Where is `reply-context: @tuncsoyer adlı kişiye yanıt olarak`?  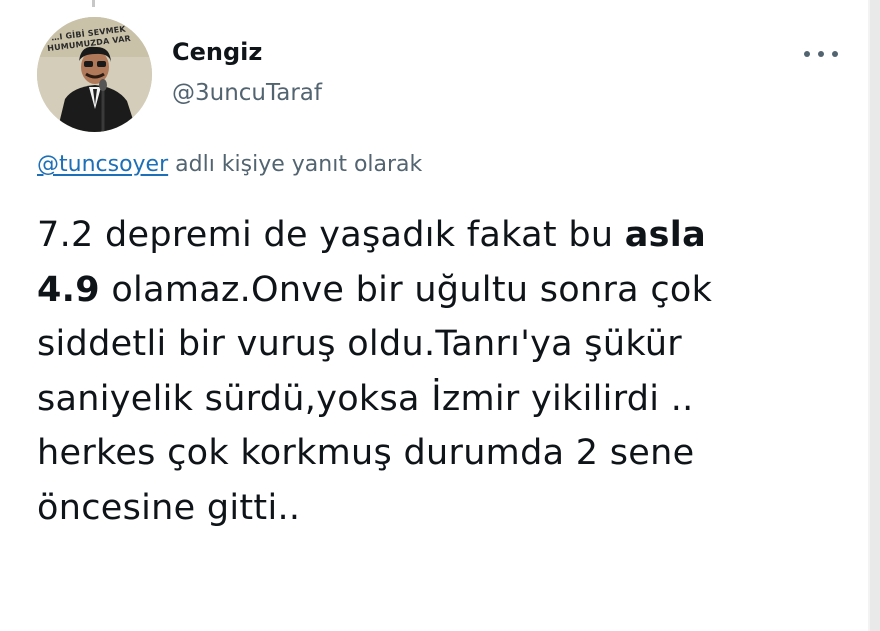
reply-context: @tuncsoyer adlı kişiye yanıt olarak is located at coordinates (229, 164).